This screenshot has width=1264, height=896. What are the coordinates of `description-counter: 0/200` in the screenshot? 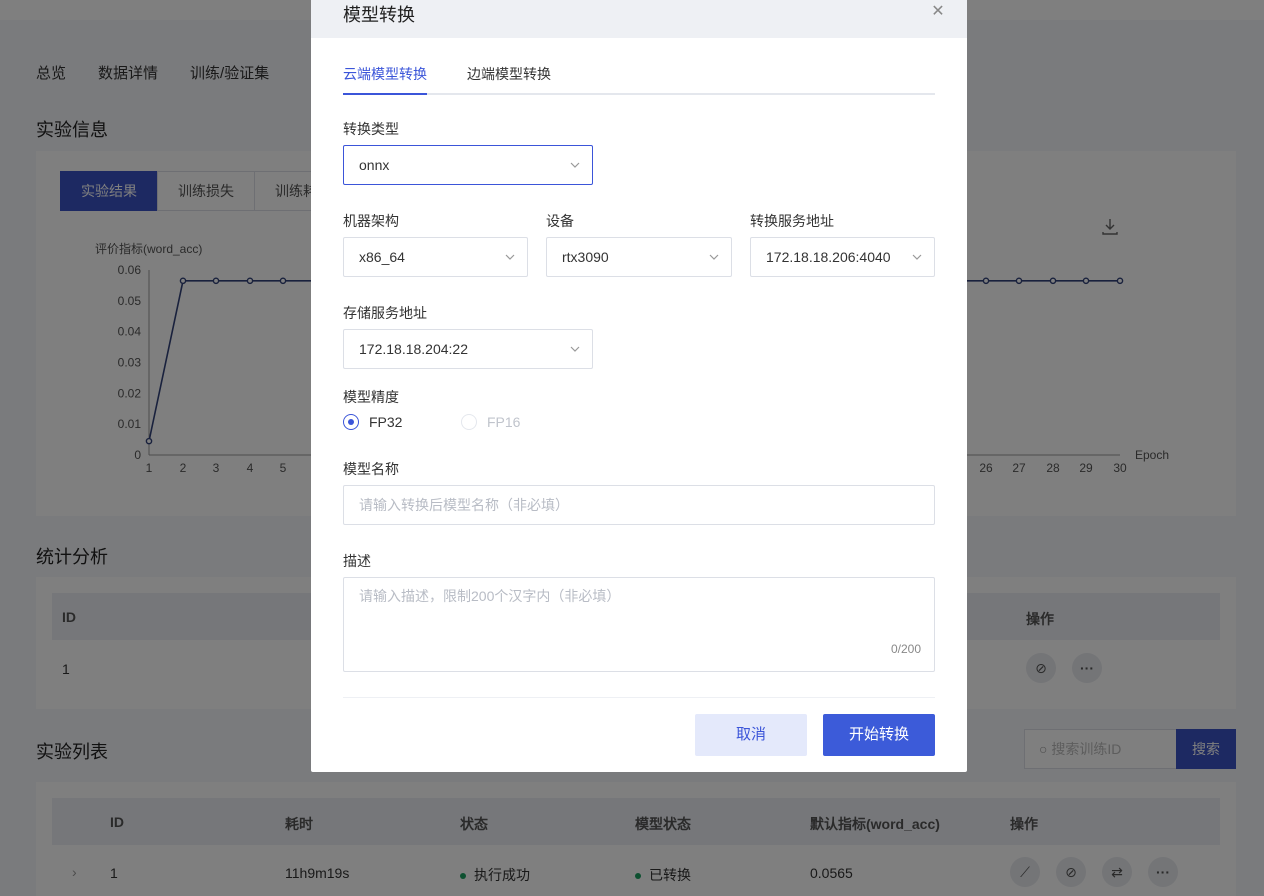 It's located at (906, 649).